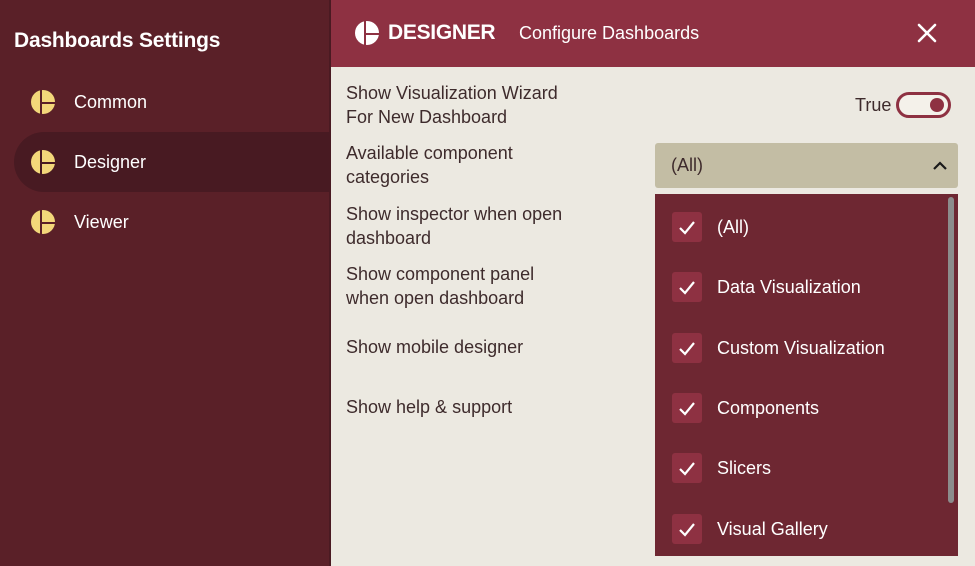  Describe the element at coordinates (768, 407) in the screenshot. I see `option-label: Components` at that location.